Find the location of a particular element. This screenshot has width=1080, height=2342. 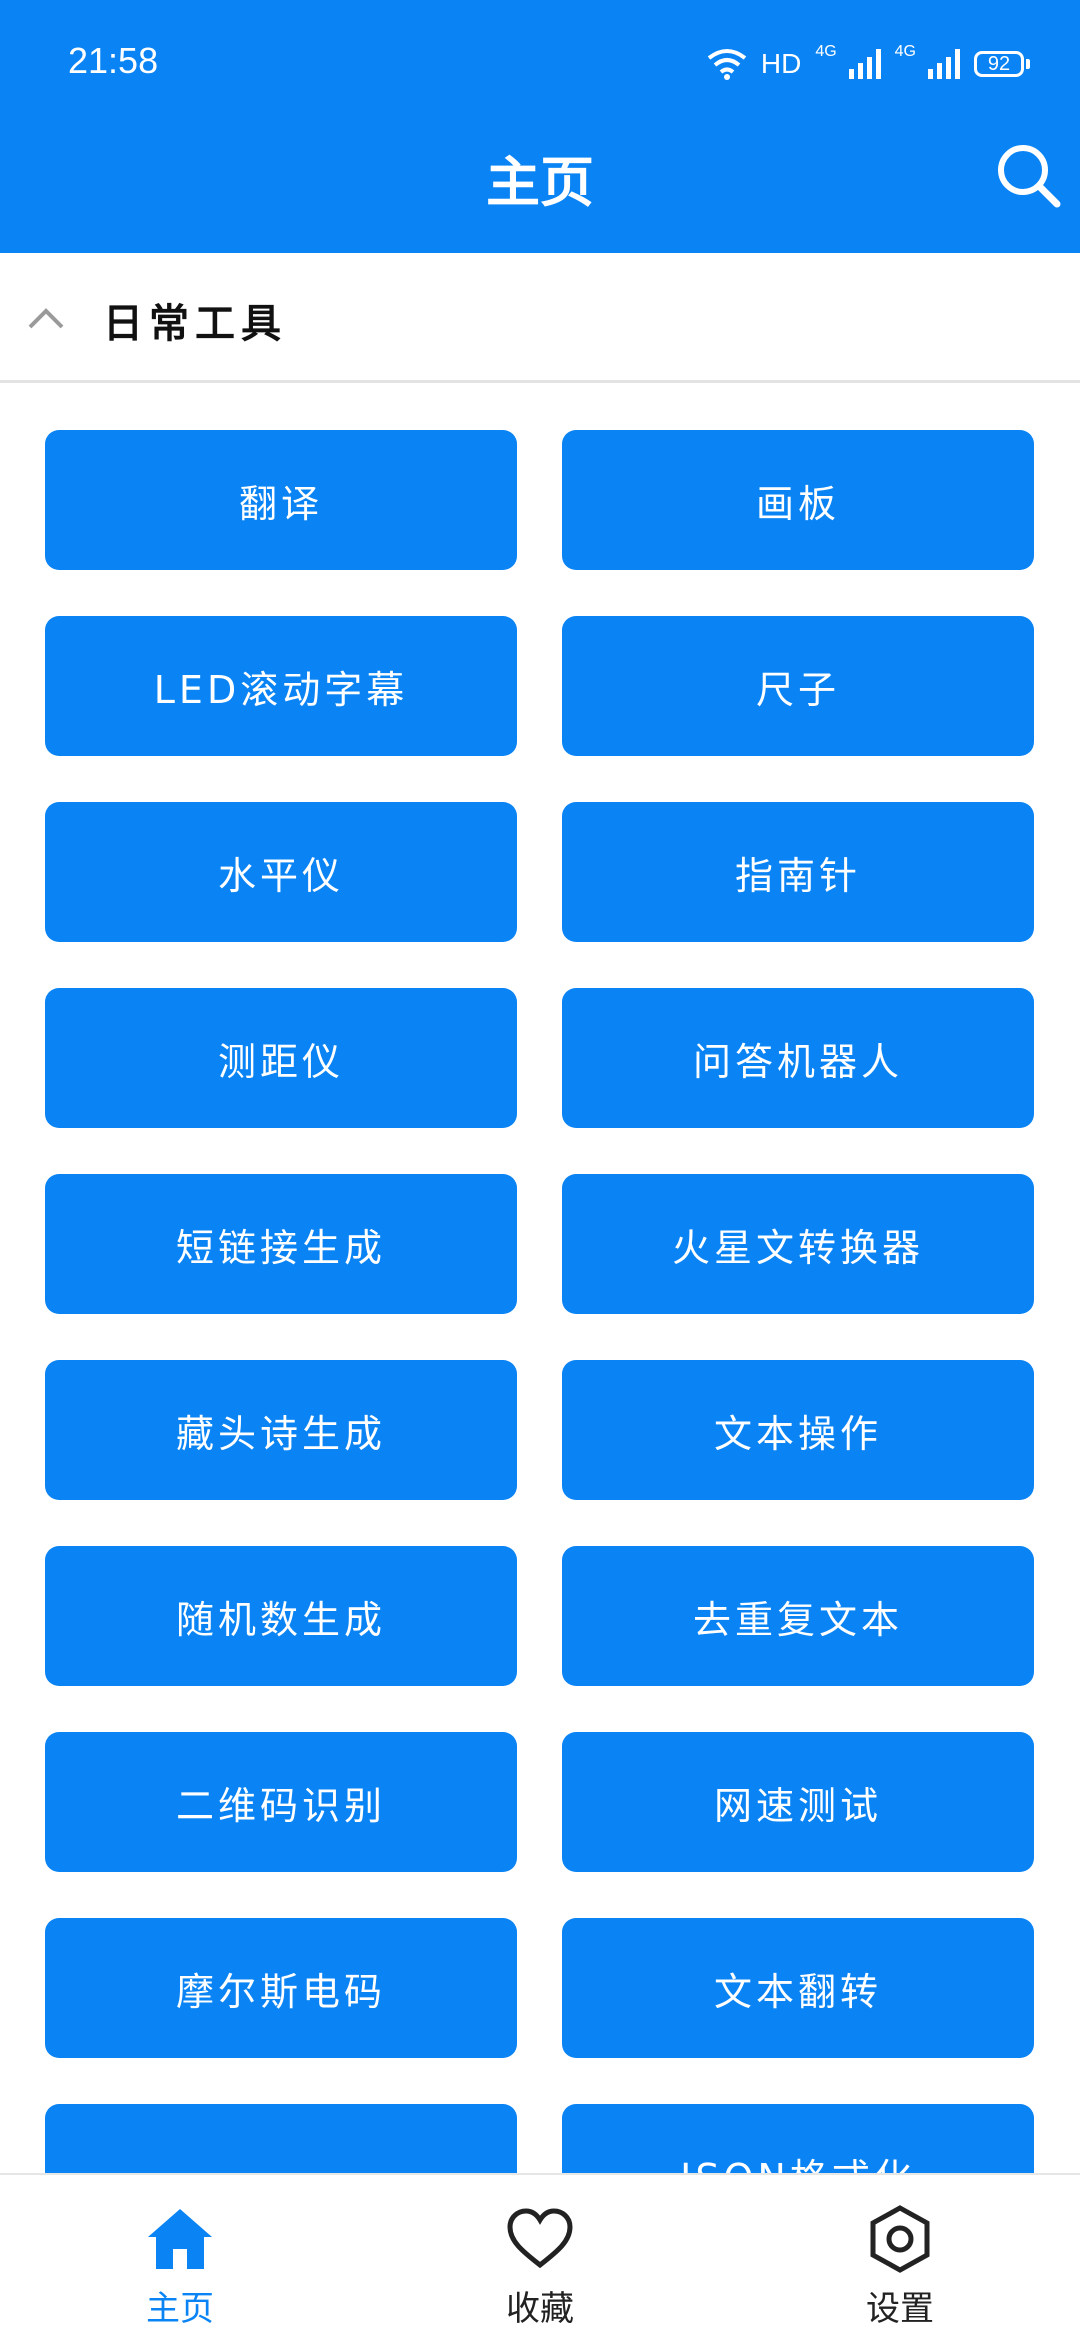

tool-button-short-link: 短链接生成 is located at coordinates (281, 1244).